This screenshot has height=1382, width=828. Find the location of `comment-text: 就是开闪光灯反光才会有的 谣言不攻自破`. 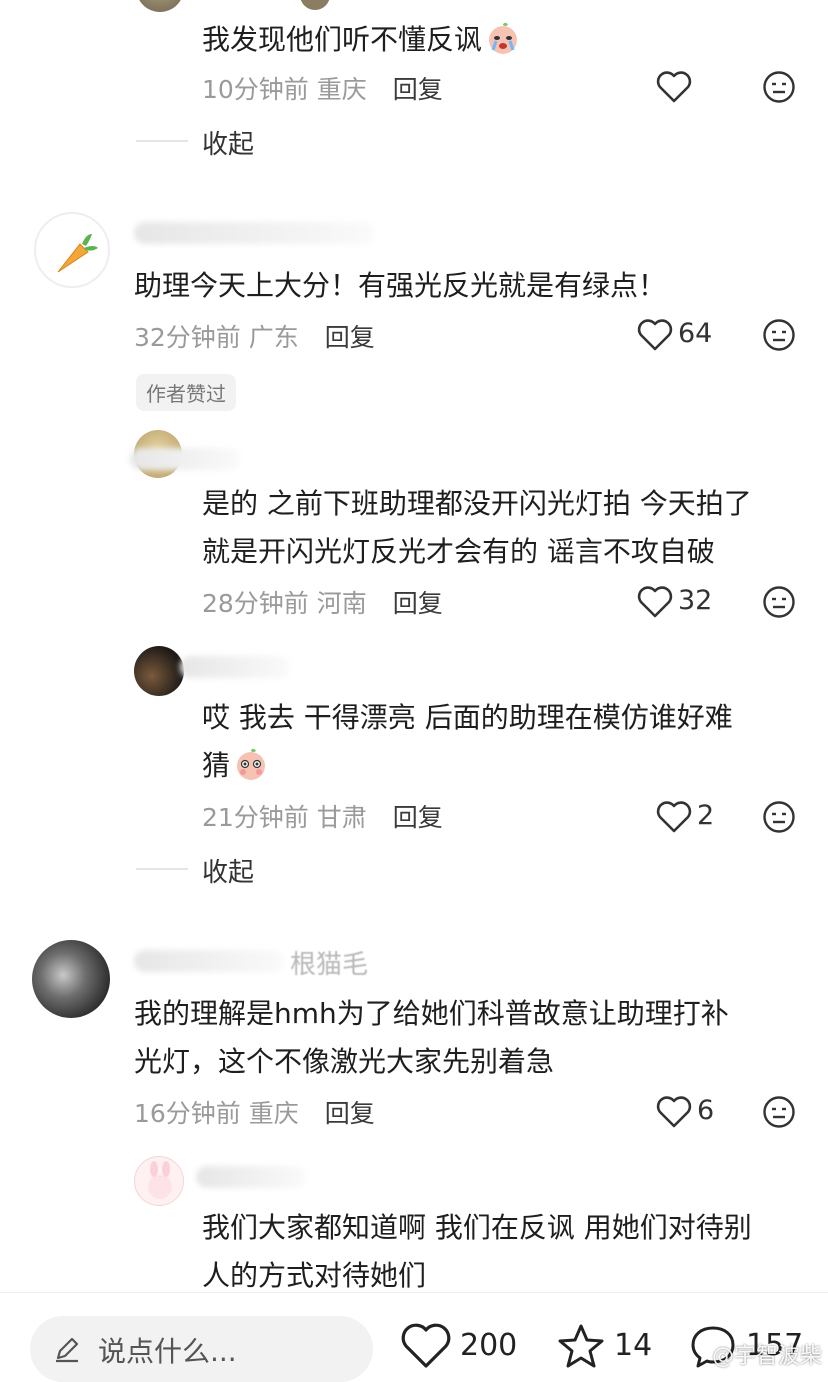

comment-text: 就是开闪光灯反光才会有的 谣言不攻自破 is located at coordinates (458, 551).